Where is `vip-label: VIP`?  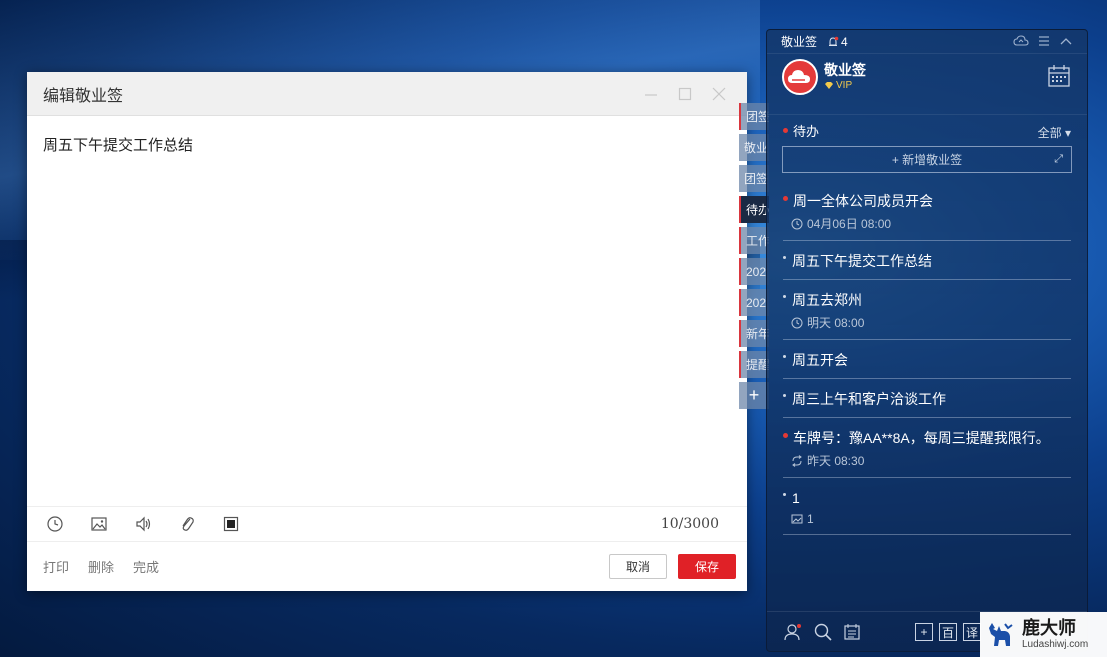
vip-label: VIP is located at coordinates (844, 85).